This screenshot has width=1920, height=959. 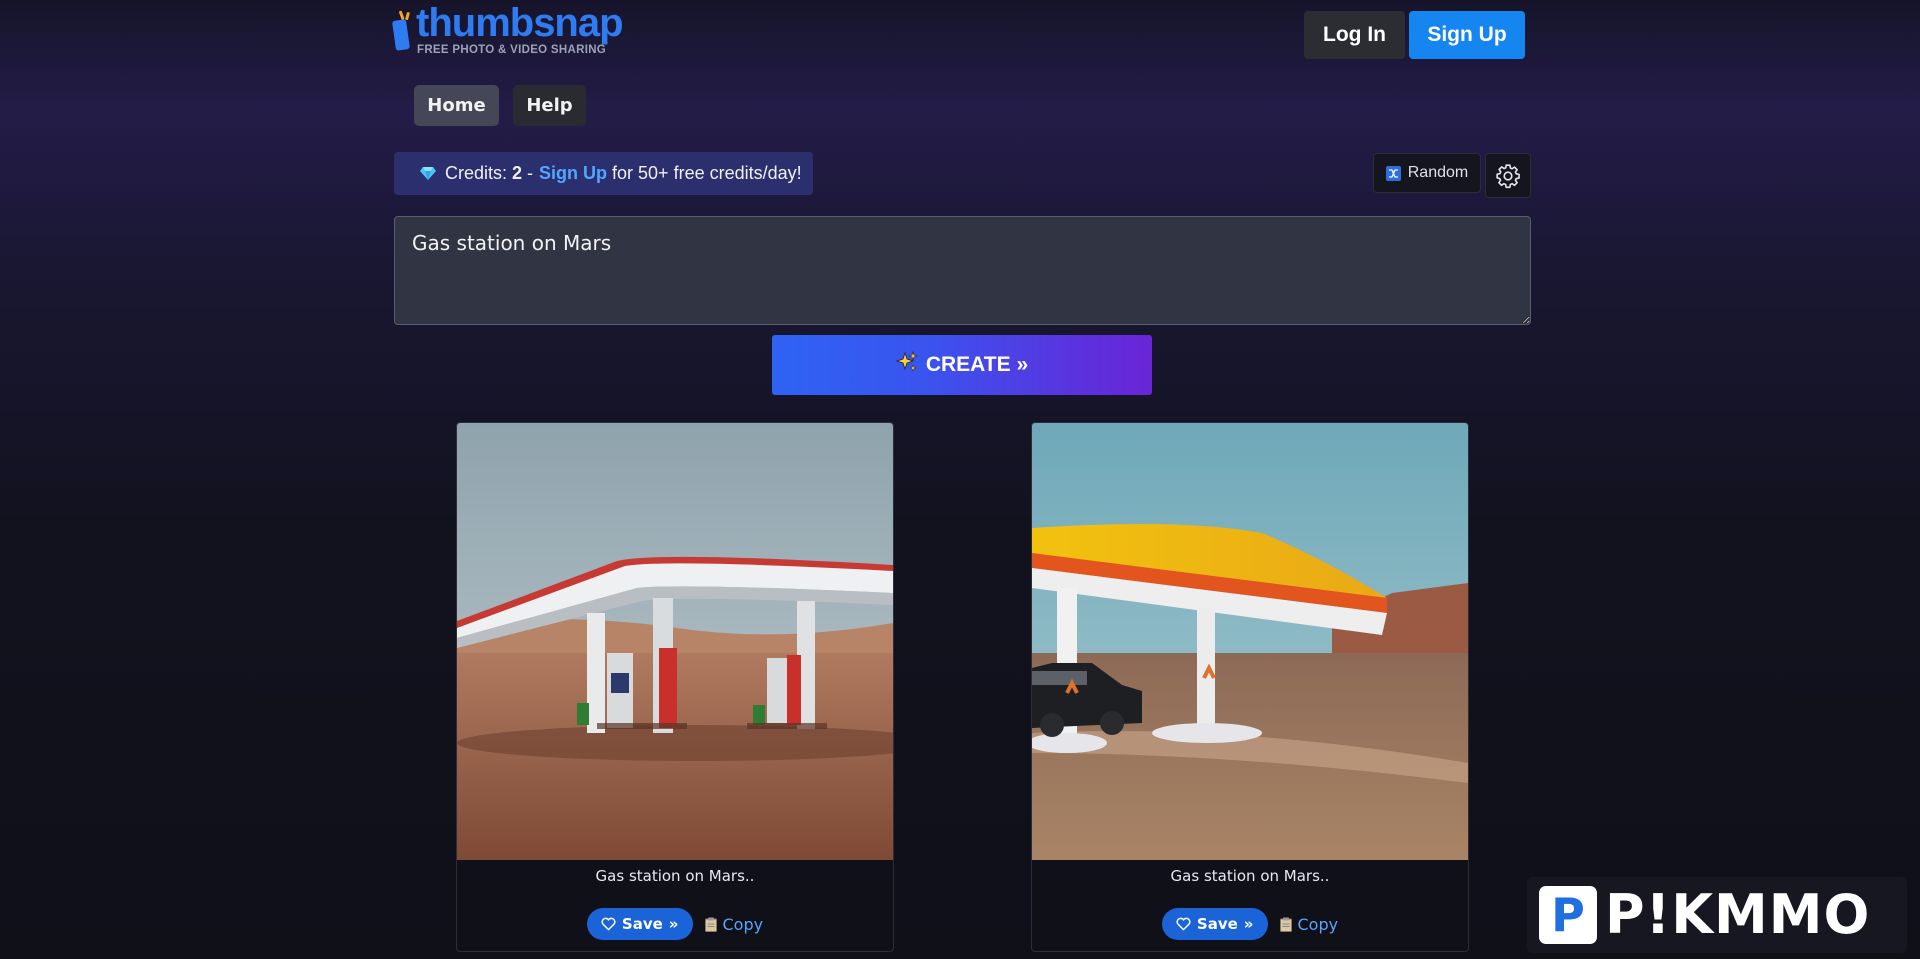 I want to click on signup-button: Sign Up, so click(x=1467, y=35).